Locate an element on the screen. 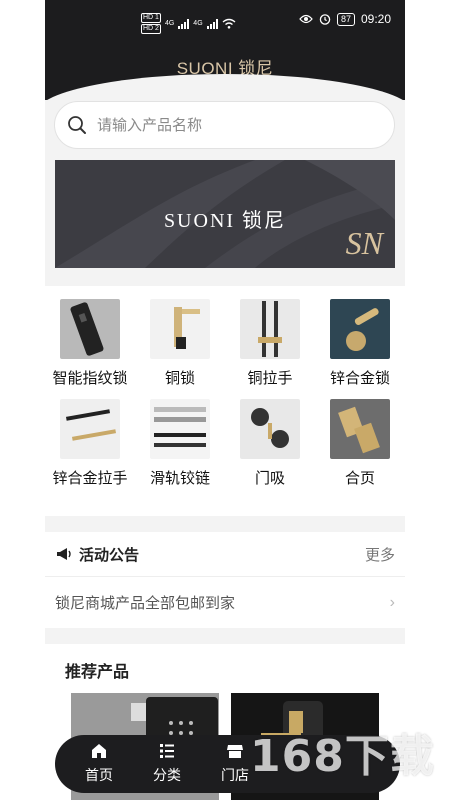 The image size is (450, 800). category-slide-hinge: 滑轨铰链 is located at coordinates (180, 443).